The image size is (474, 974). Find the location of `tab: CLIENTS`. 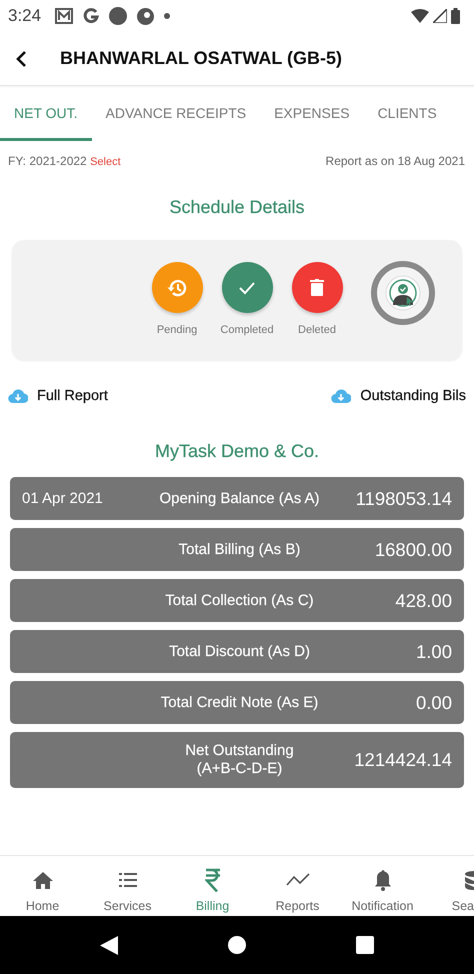

tab: CLIENTS is located at coordinates (407, 114).